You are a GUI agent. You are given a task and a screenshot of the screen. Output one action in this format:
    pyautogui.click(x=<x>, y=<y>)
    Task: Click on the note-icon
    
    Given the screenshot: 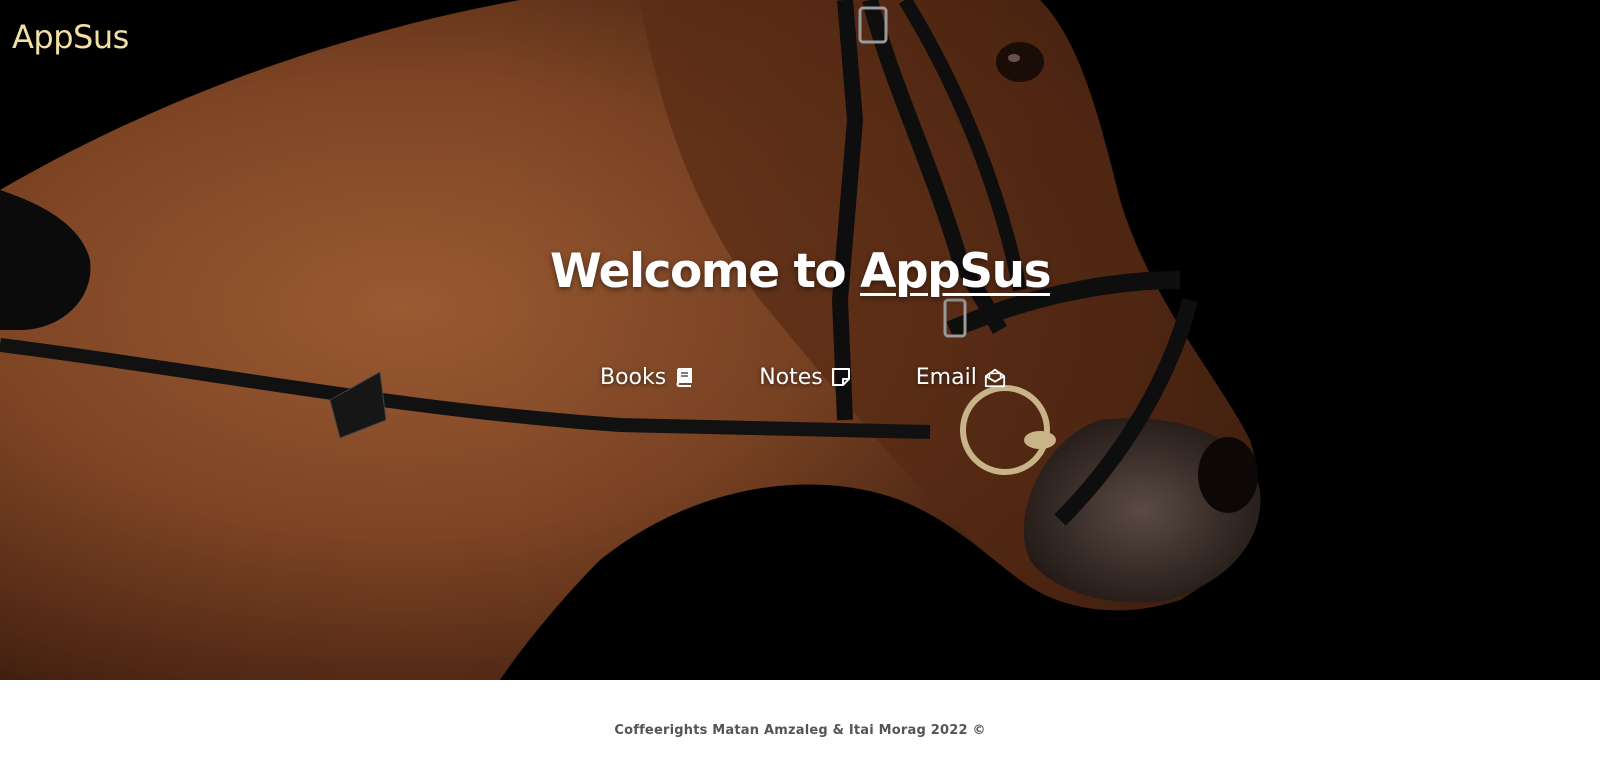 What is the action you would take?
    pyautogui.click(x=841, y=377)
    